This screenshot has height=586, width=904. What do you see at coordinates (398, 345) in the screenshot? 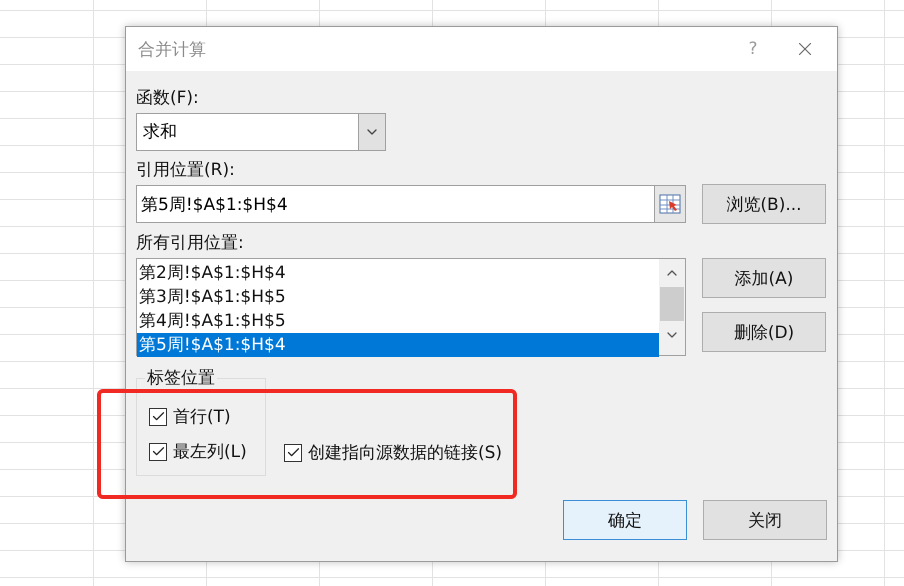
I see `list-item: 第5周!$A$1:$H$4` at bounding box center [398, 345].